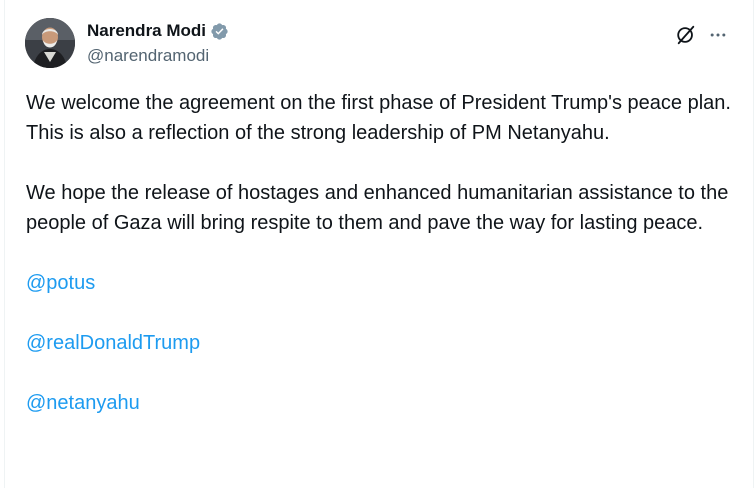 This screenshot has height=488, width=754. What do you see at coordinates (379, 44) in the screenshot?
I see `post-header: Narendra Modi @narendramodi` at bounding box center [379, 44].